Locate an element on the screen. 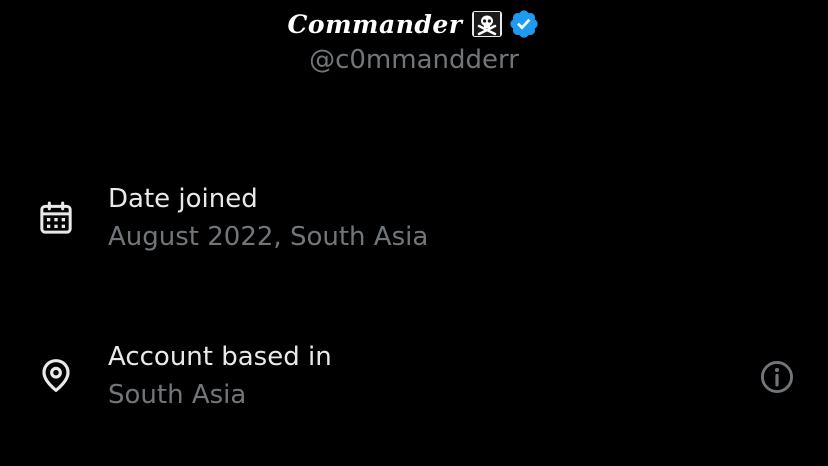  location-pin-icon is located at coordinates (56, 375).